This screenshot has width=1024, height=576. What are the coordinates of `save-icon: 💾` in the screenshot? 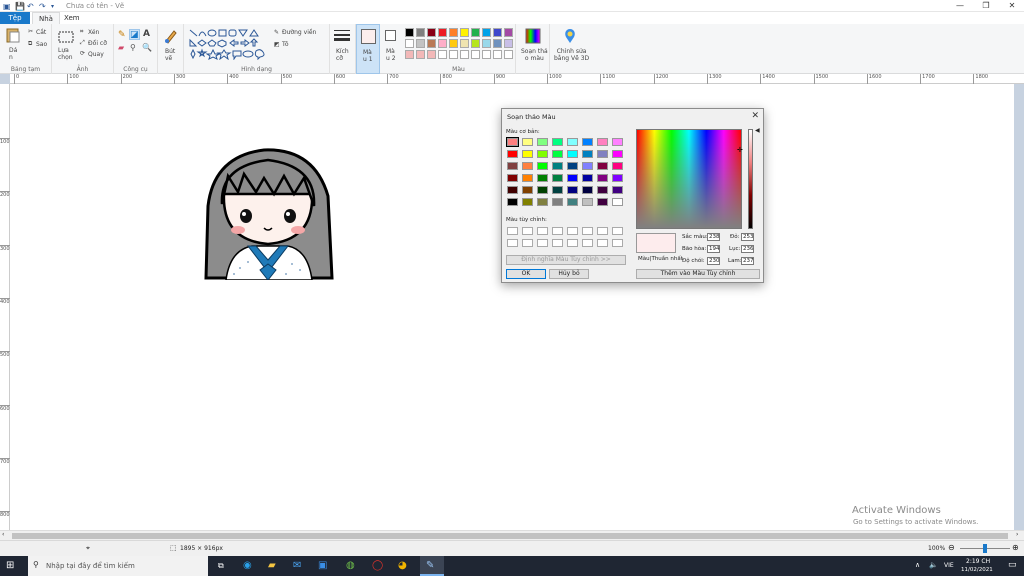 It's located at (20, 6).